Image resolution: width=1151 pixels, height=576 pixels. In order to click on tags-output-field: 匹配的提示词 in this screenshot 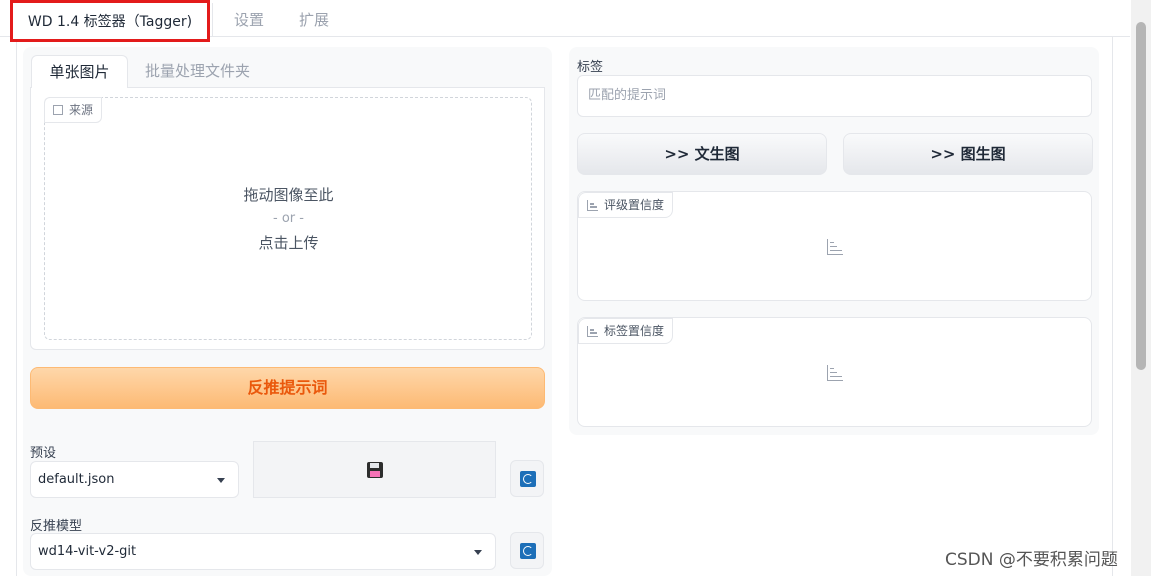, I will do `click(834, 96)`.